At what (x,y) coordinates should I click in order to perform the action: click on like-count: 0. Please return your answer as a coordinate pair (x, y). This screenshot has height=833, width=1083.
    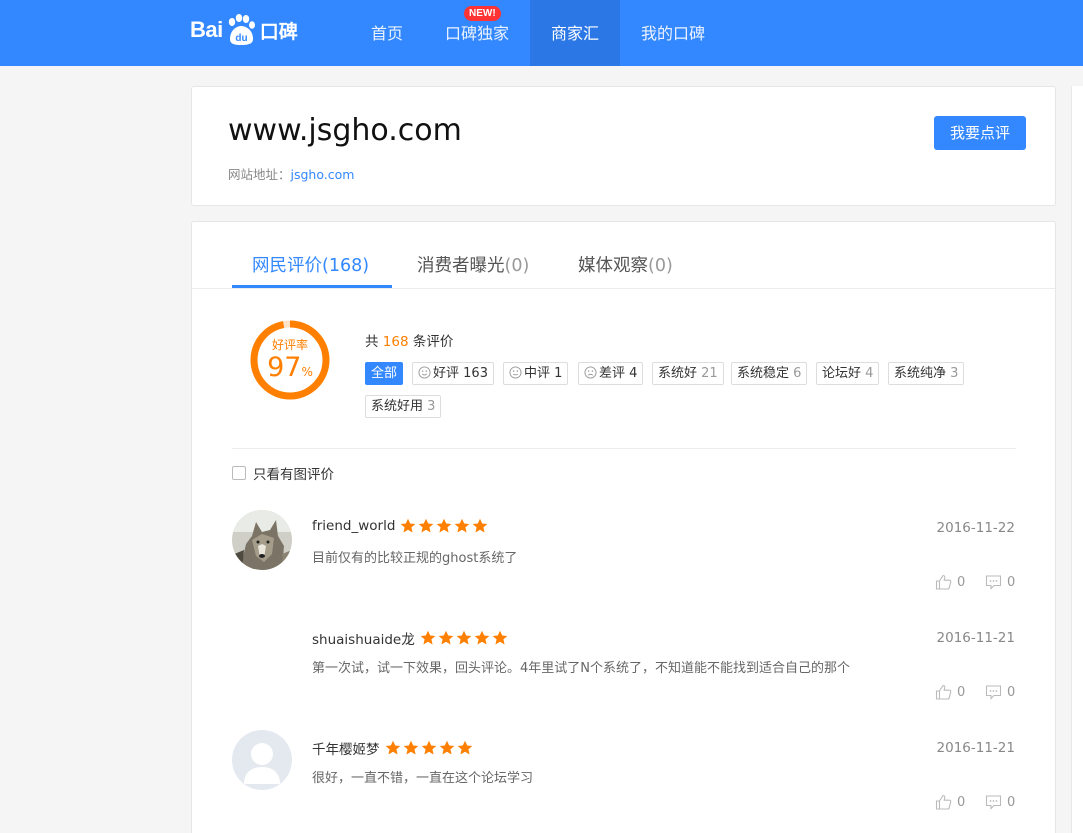
    Looking at the image, I should click on (961, 692).